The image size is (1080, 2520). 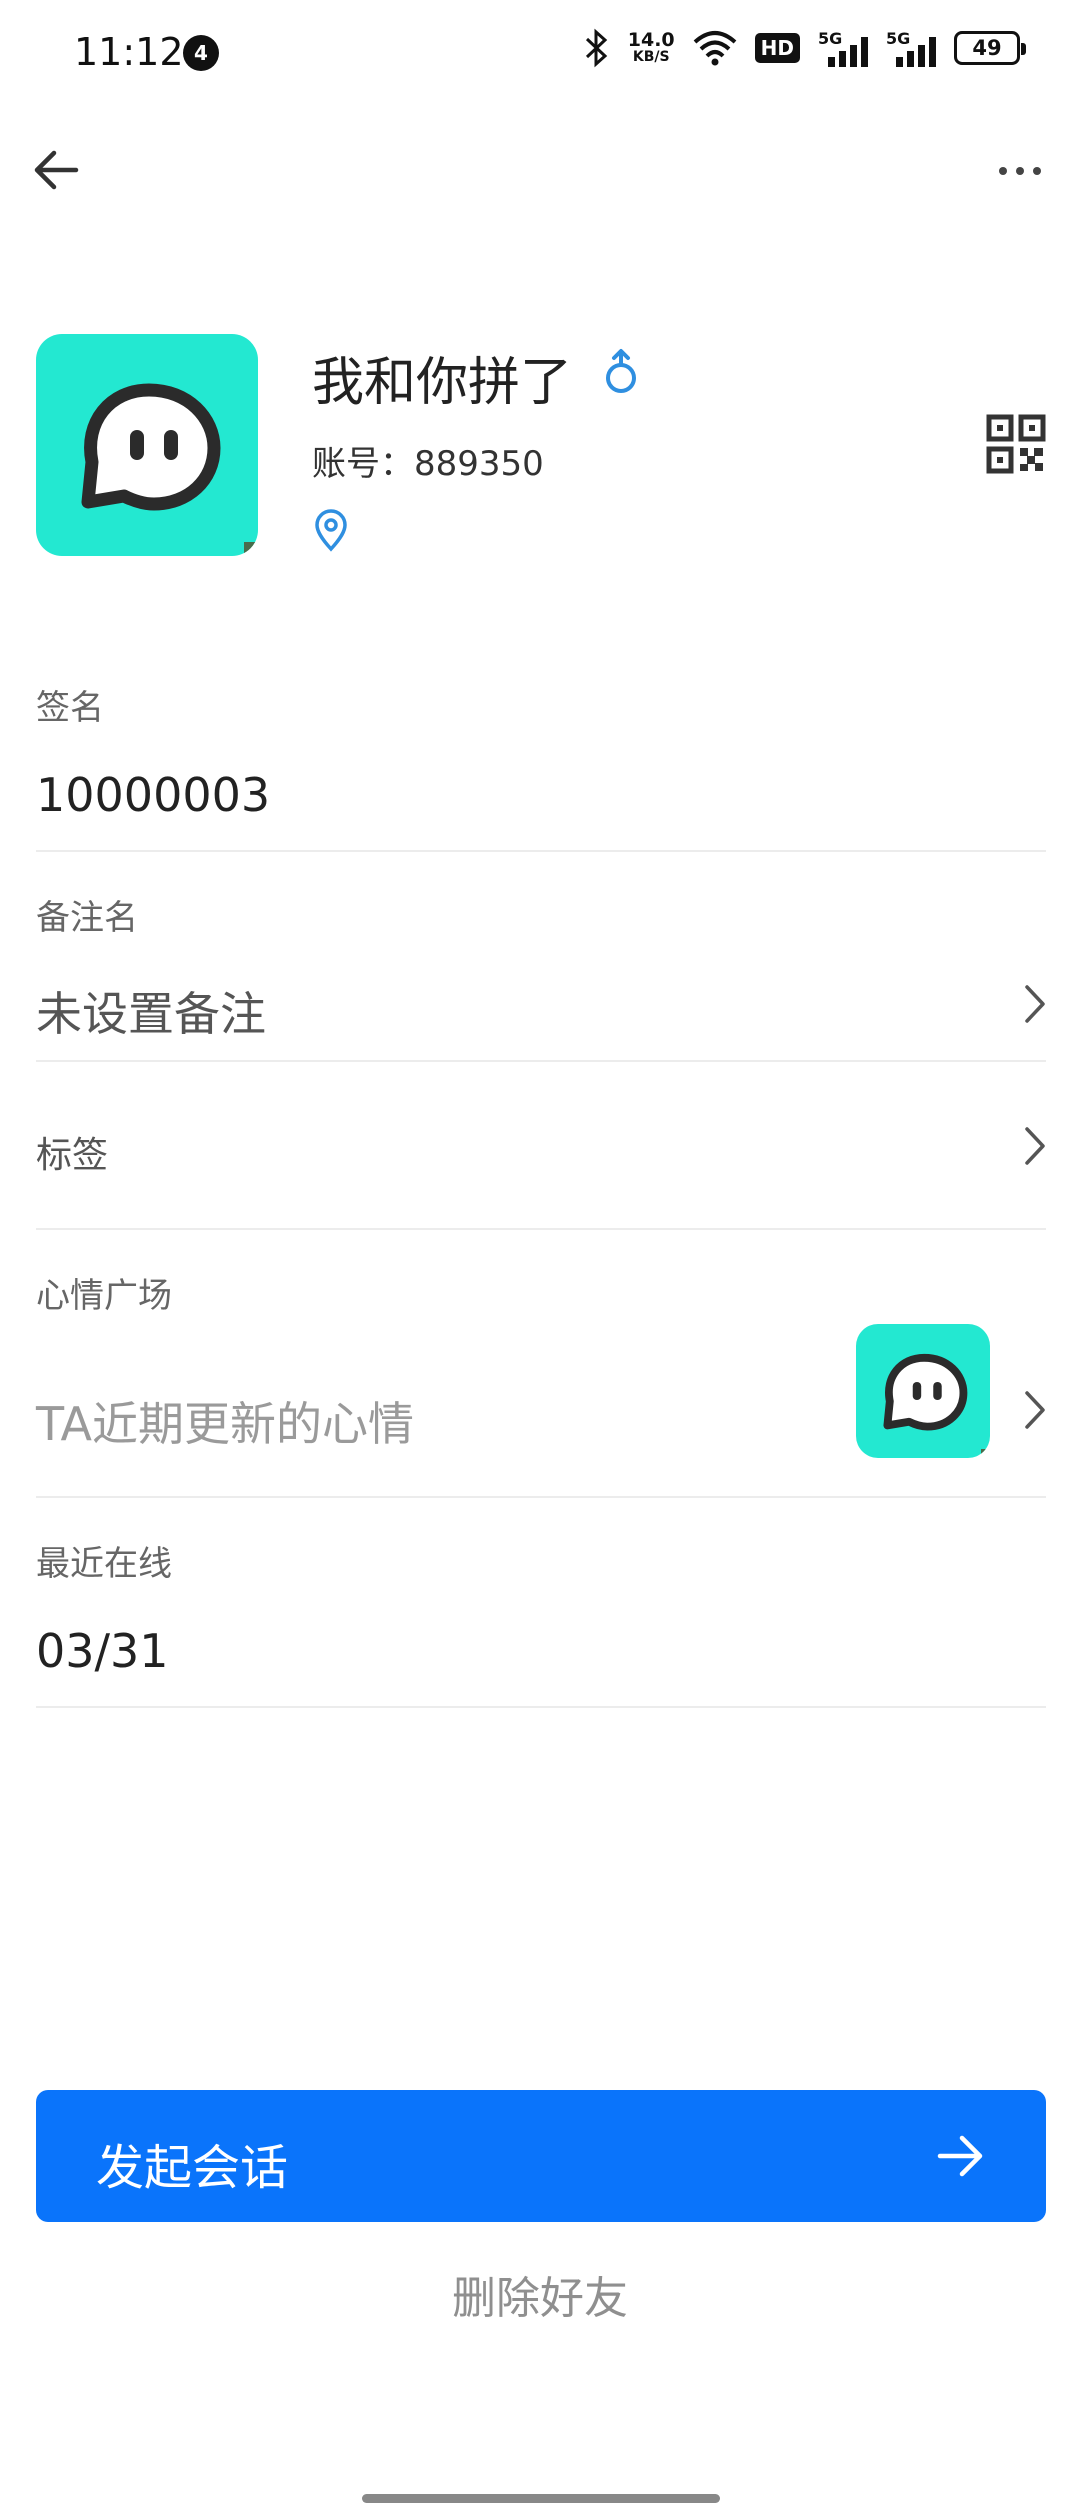 I want to click on status-icons: 14.0 KB/S HD 5G 5G 49, so click(x=805, y=48).